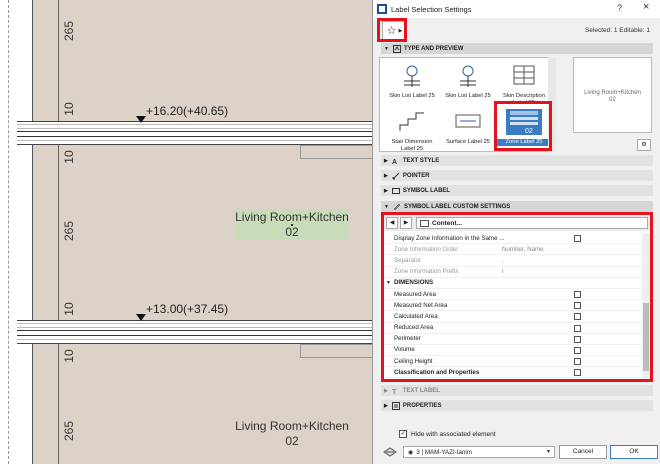  I want to click on thumbnail-skin-description-label: Skin Description Label 25, so click(524, 83).